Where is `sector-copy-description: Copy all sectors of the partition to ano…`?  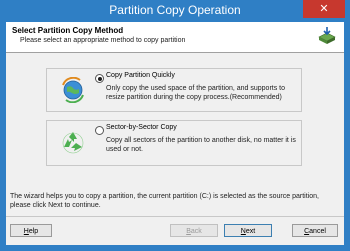 sector-copy-description: Copy all sectors of the partition to ano… is located at coordinates (201, 145).